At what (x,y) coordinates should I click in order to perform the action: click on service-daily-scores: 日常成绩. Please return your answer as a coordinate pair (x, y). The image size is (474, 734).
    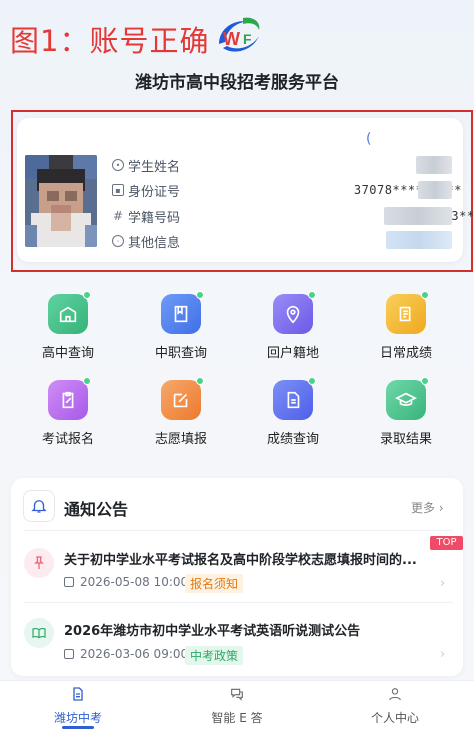
    Looking at the image, I should click on (406, 326).